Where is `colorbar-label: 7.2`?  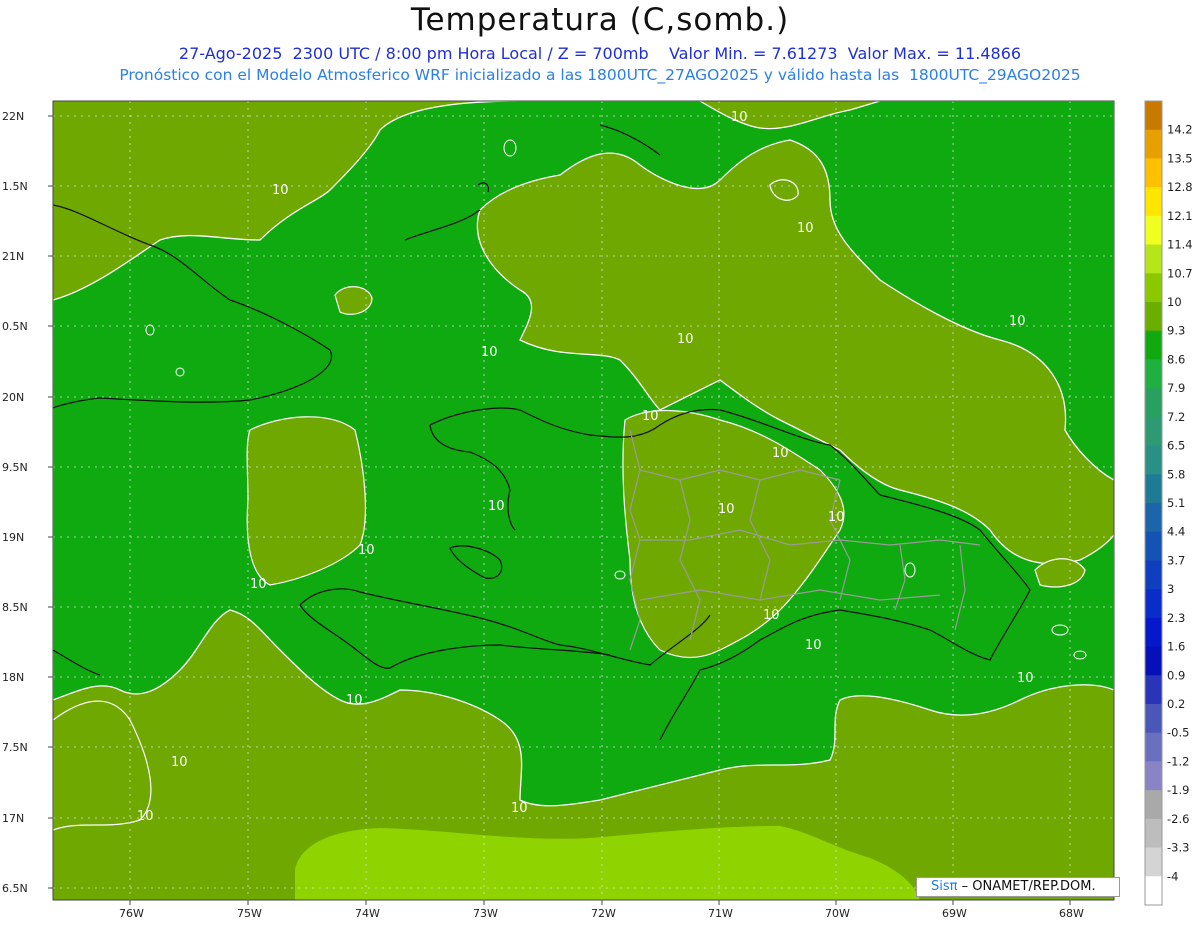
colorbar-label: 7.2 is located at coordinates (1176, 417).